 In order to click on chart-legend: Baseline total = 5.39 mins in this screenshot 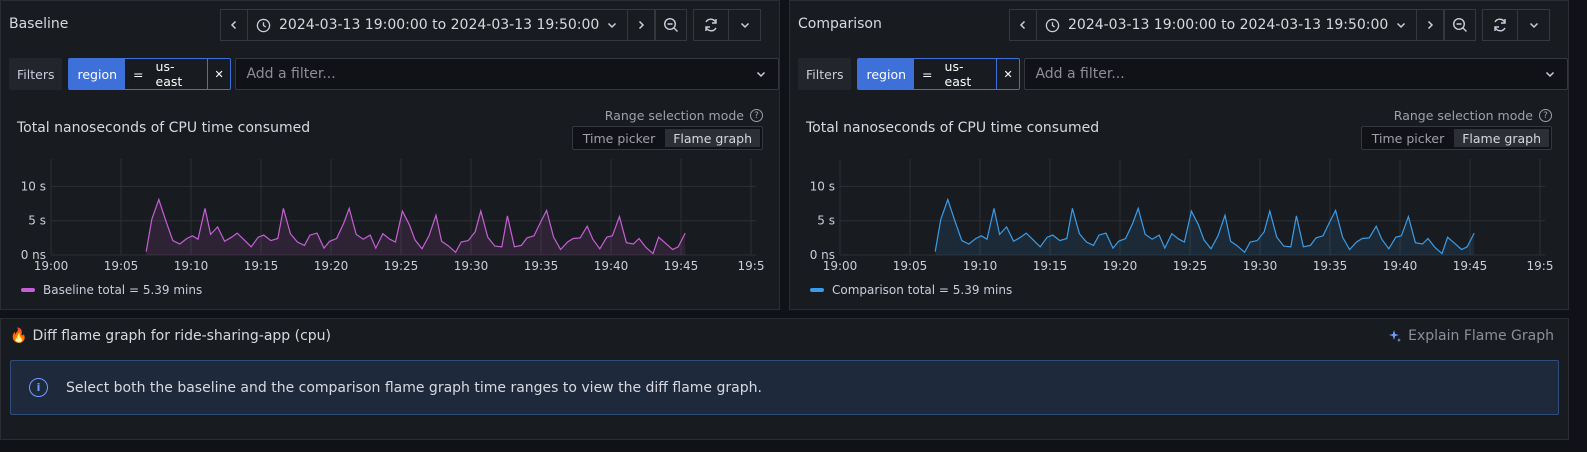, I will do `click(111, 290)`.